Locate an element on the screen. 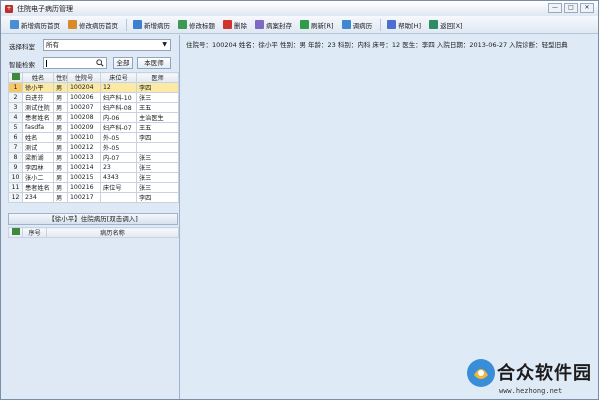  edit-front-page-button: 修改病历首页 is located at coordinates (93, 25).